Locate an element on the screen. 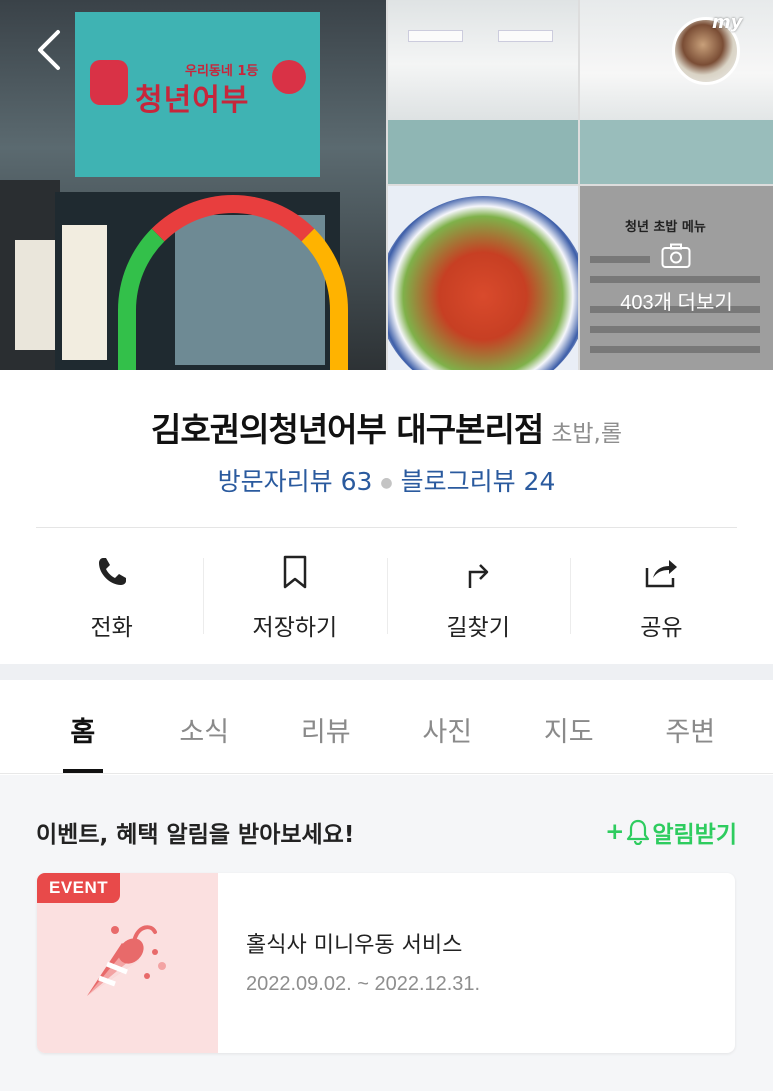 The width and height of the screenshot is (773, 1091). event-thumbnail: EVENT is located at coordinates (127, 963).